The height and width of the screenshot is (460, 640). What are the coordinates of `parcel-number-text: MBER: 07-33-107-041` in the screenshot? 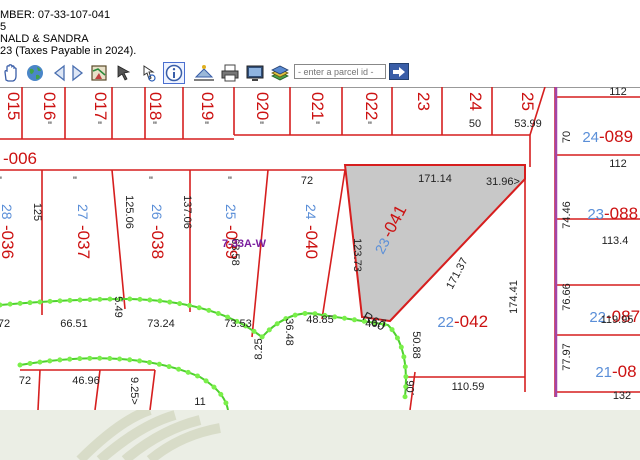 It's located at (55, 15).